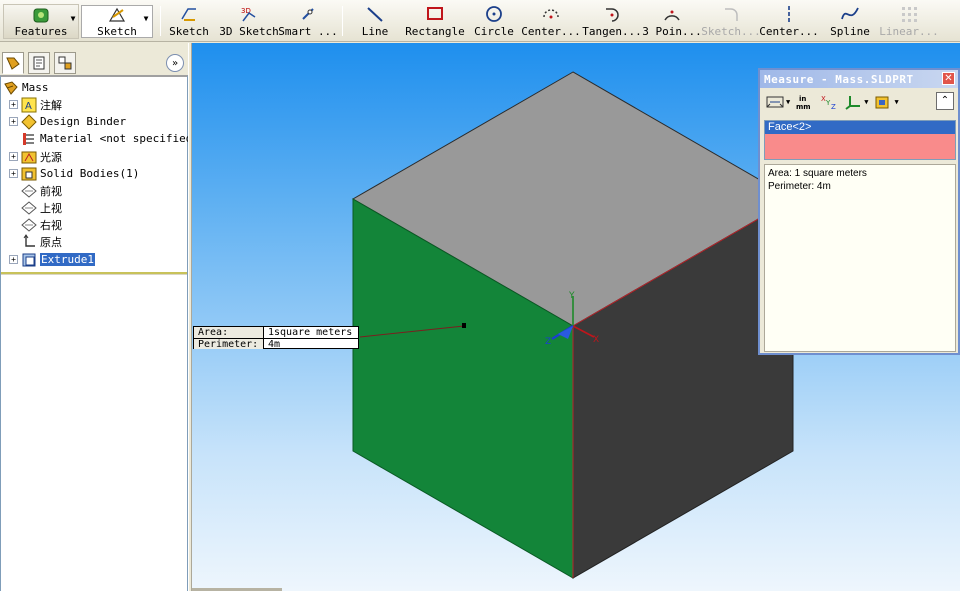  Describe the element at coordinates (860, 258) in the screenshot. I see `measure-results: Area: 1 square meters Perimeter: 4m` at that location.